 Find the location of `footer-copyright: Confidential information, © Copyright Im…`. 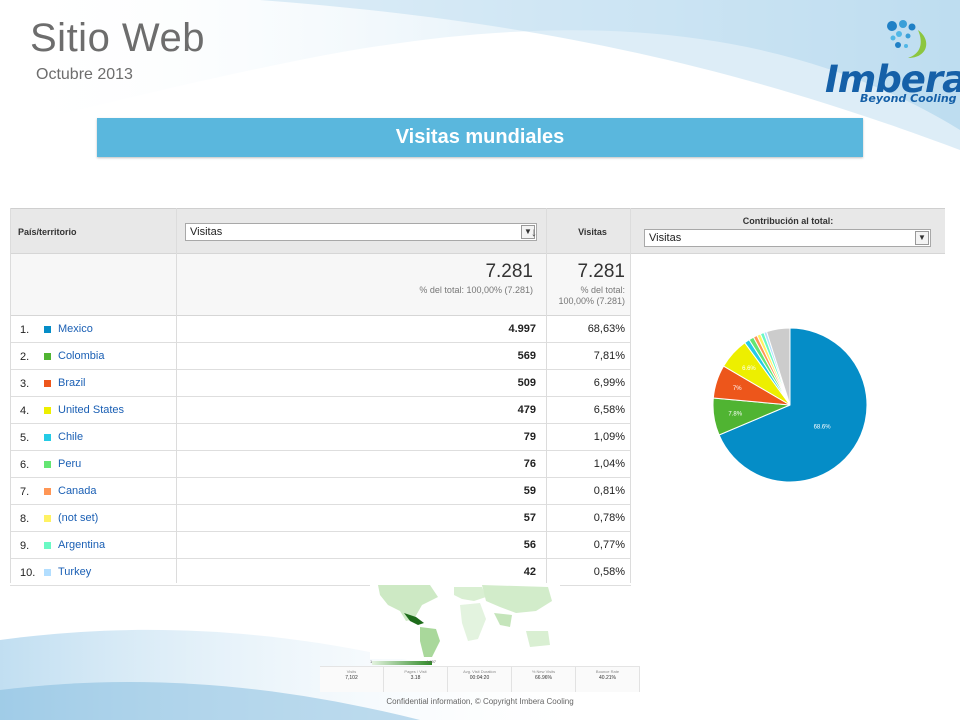

footer-copyright: Confidential information, © Copyright Im… is located at coordinates (480, 701).